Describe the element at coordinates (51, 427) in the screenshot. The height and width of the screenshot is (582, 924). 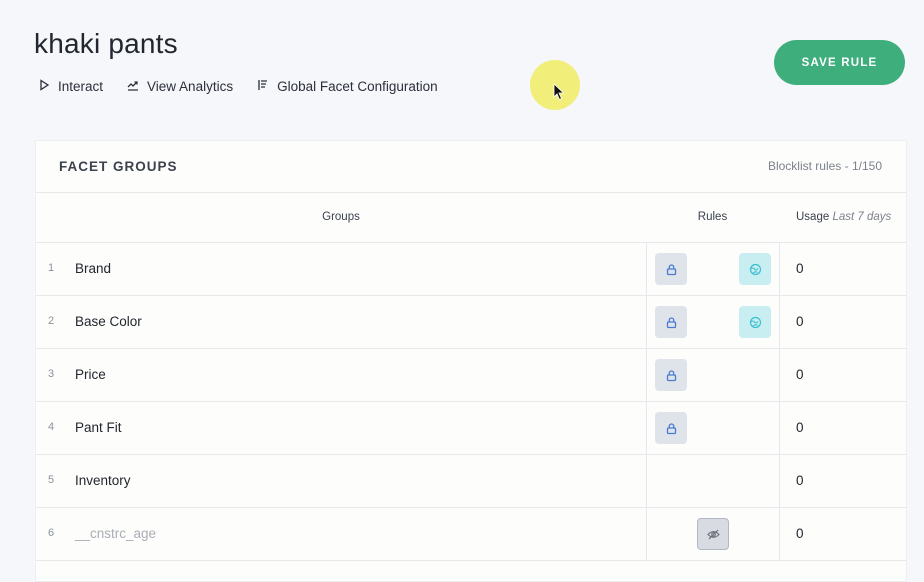
I see `row-number: 4` at that location.